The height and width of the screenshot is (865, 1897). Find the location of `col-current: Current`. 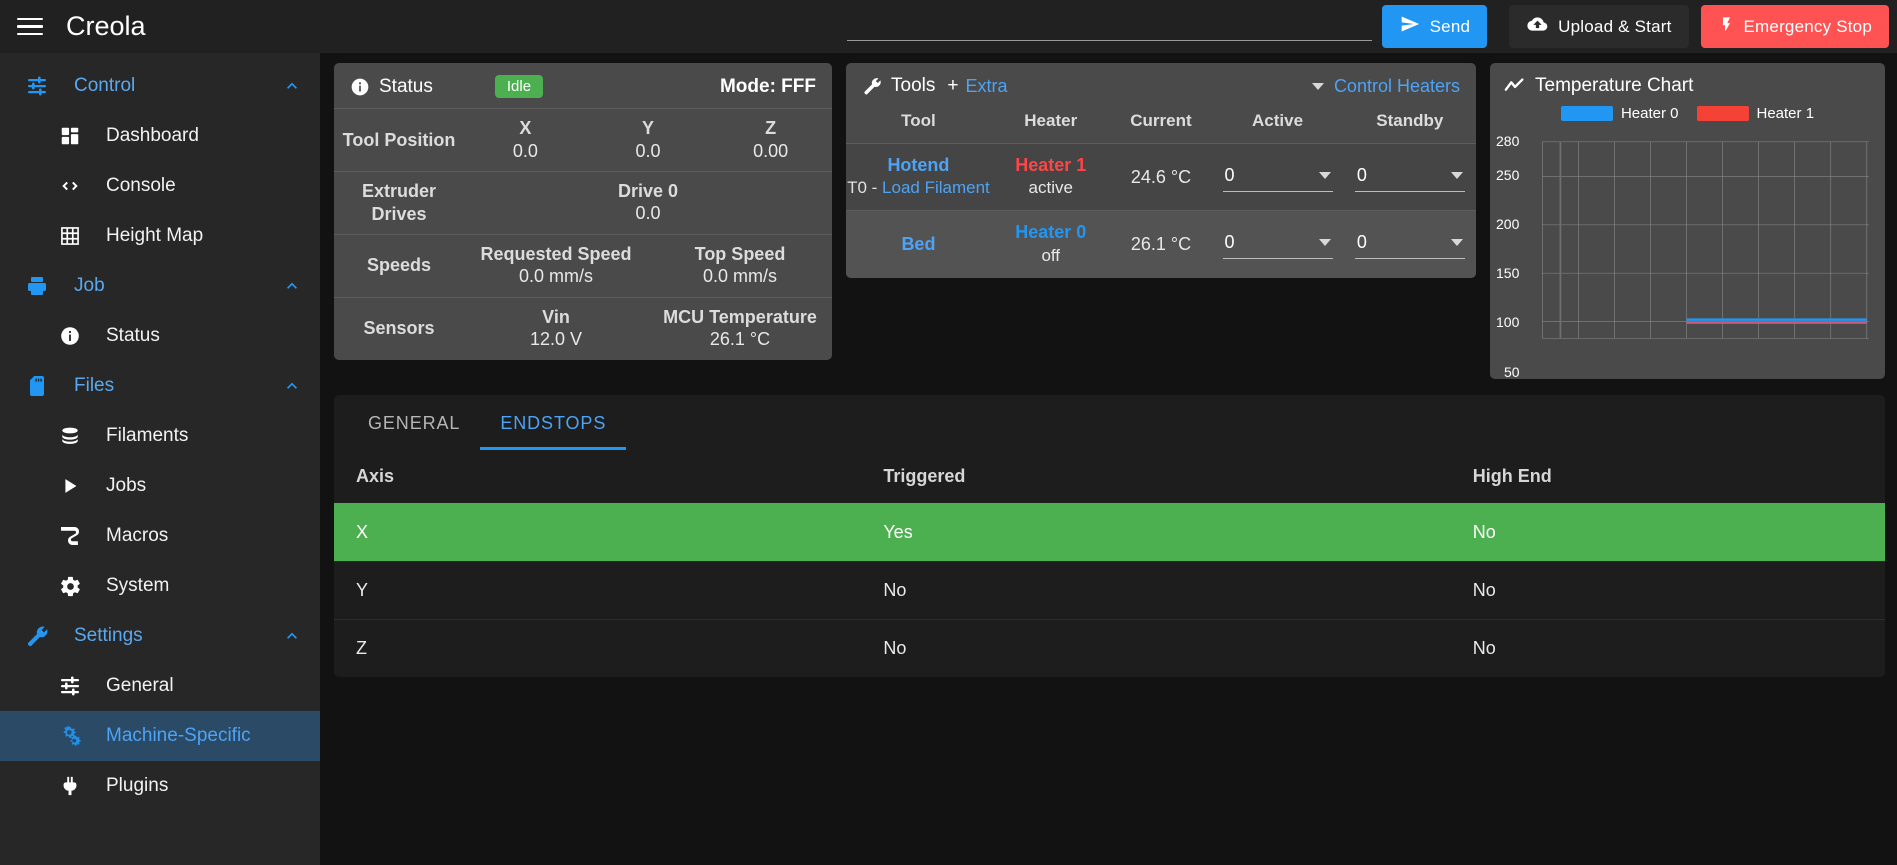

col-current: Current is located at coordinates (1161, 120).